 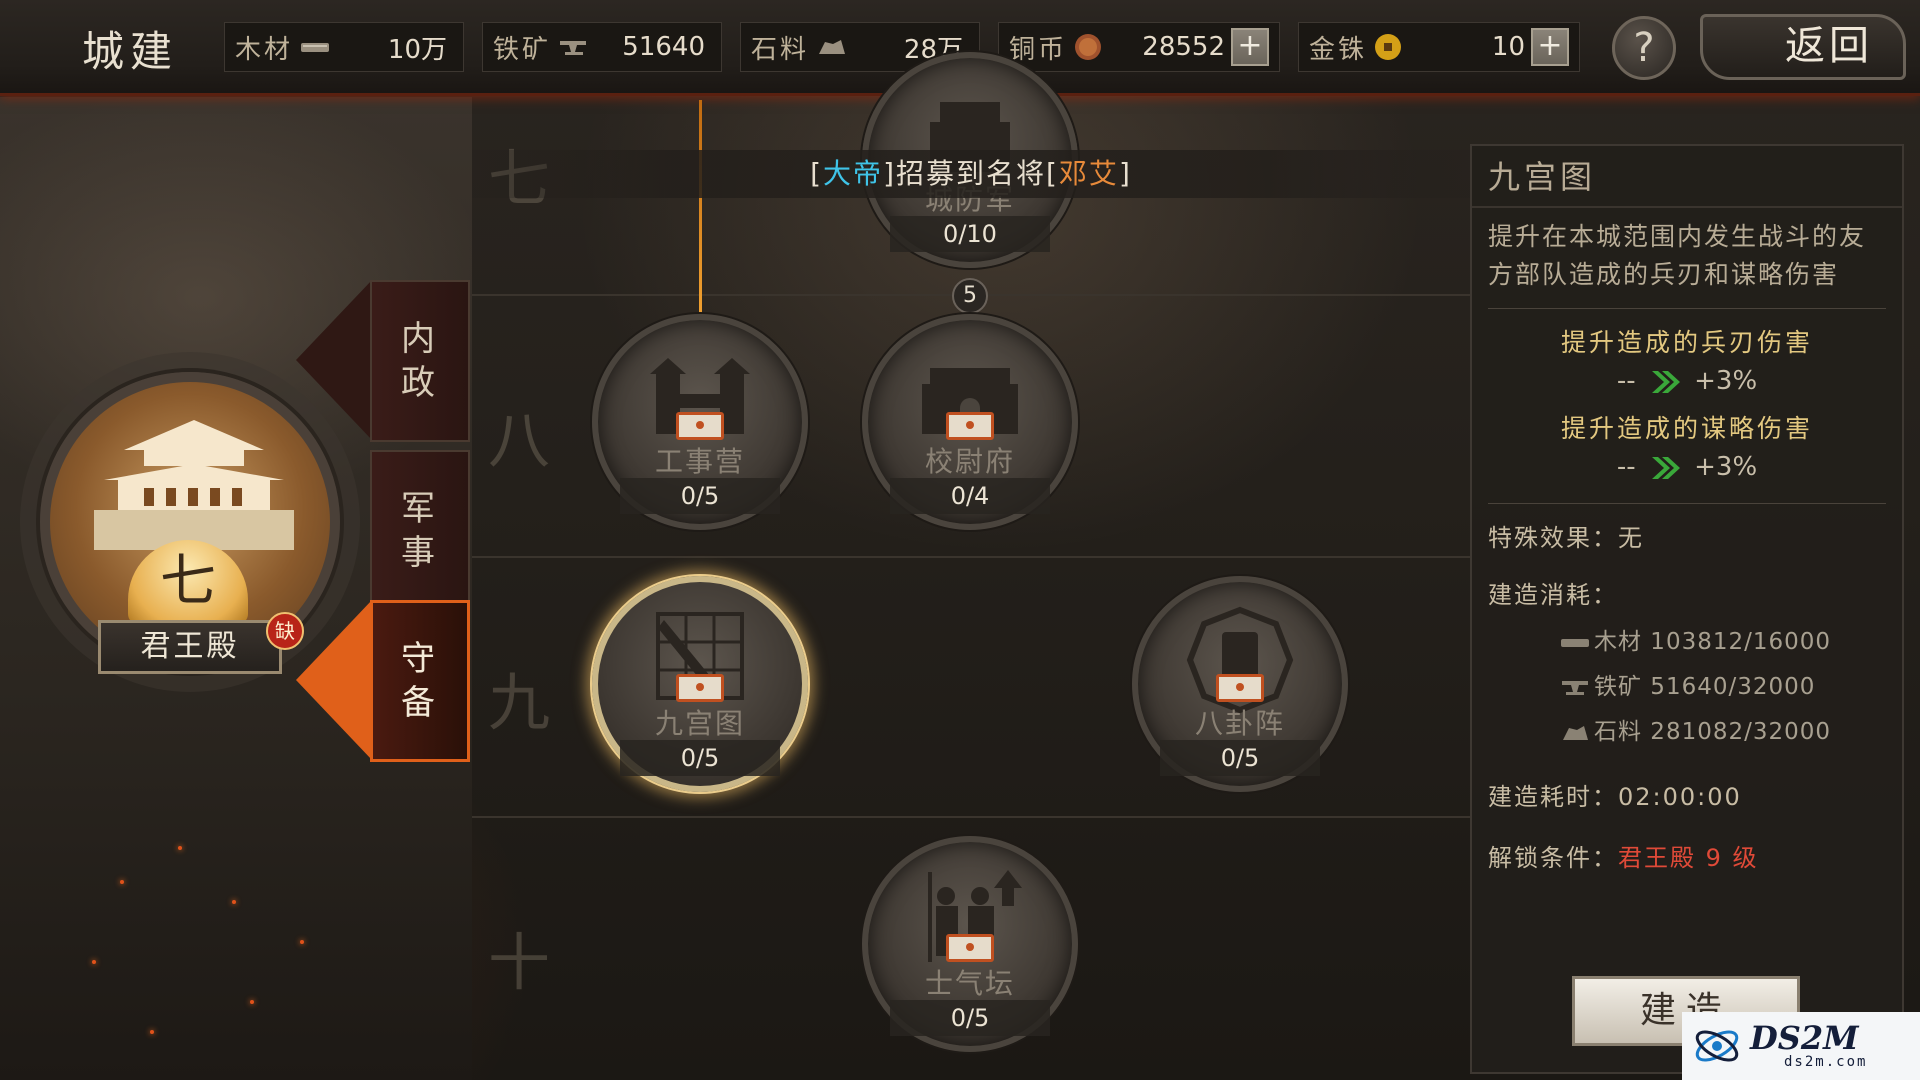 I want to click on resource-value: 10, so click(x=1508, y=47).